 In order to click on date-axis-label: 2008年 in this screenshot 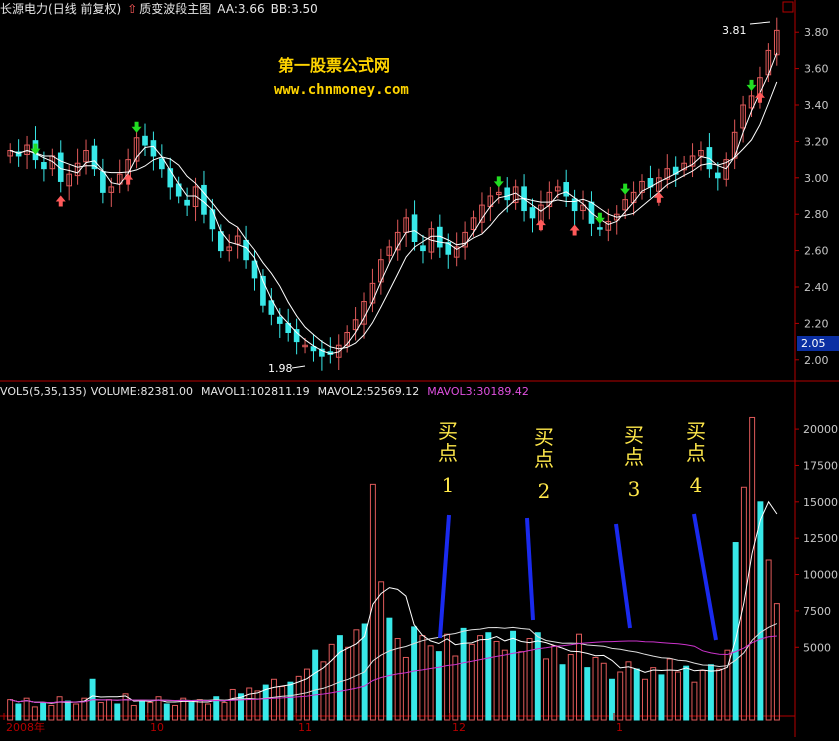, I will do `click(25, 727)`.